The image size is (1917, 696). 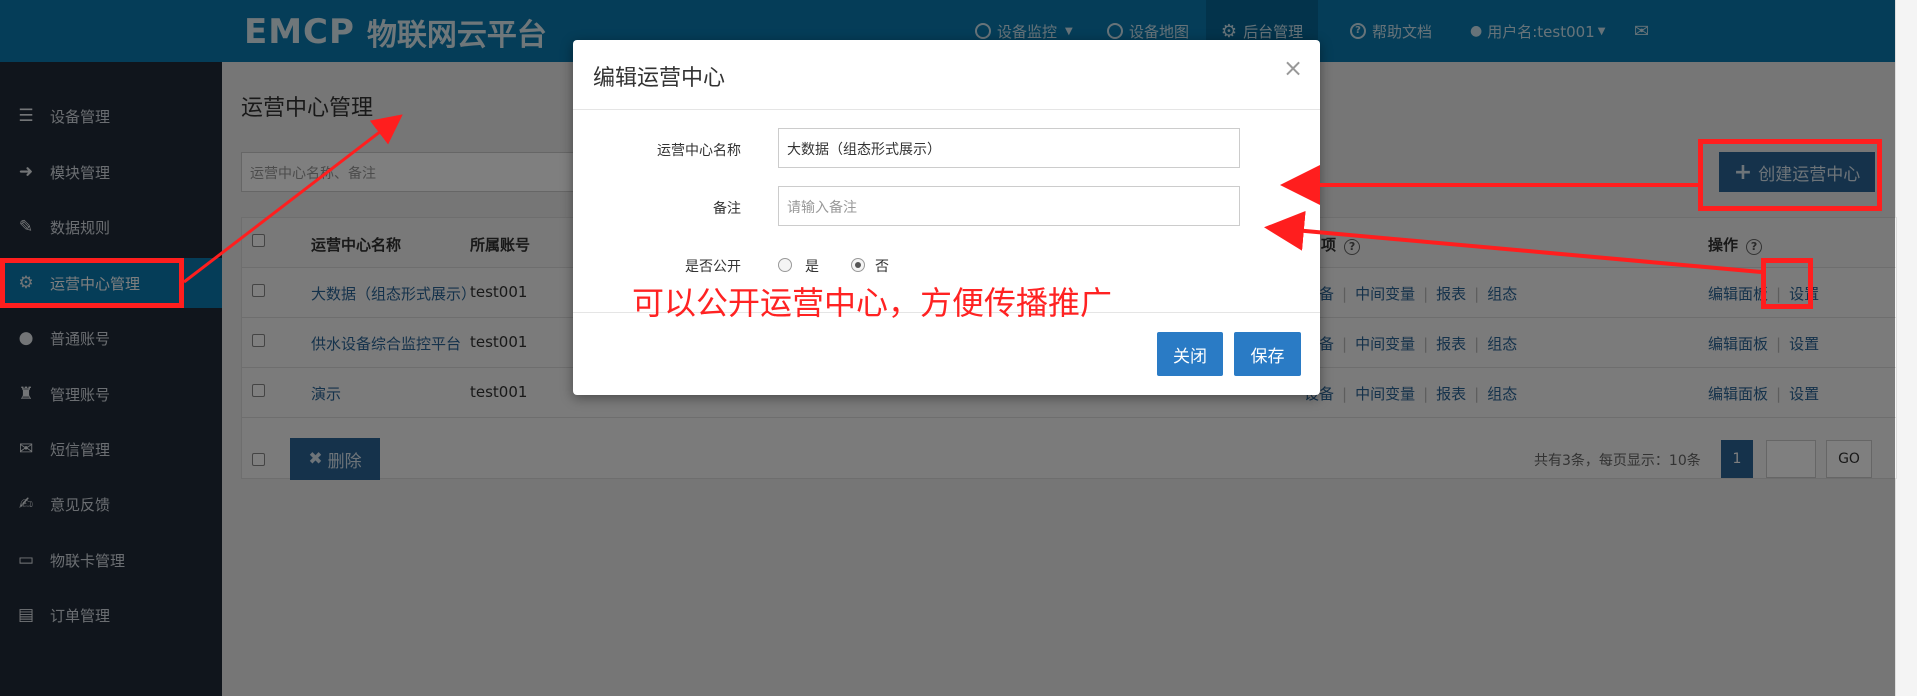 I want to click on arrow-settings-to-form, so click(x=1513, y=242).